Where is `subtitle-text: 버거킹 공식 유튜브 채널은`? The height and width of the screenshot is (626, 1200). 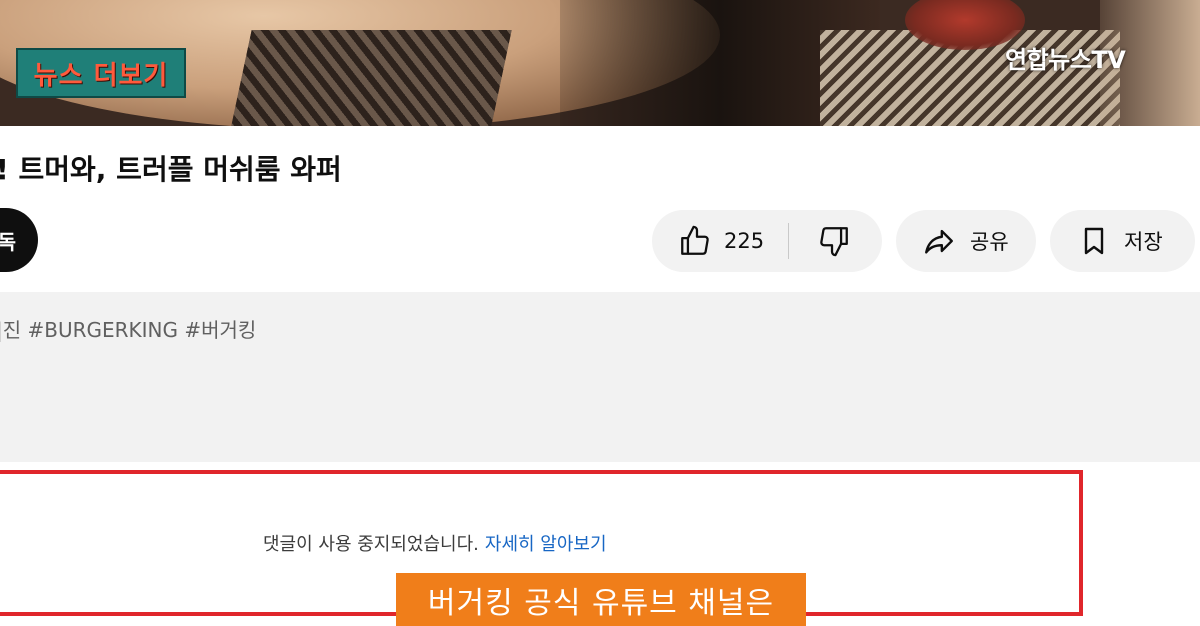
subtitle-text: 버거킹 공식 유튜브 채널은 is located at coordinates (601, 603).